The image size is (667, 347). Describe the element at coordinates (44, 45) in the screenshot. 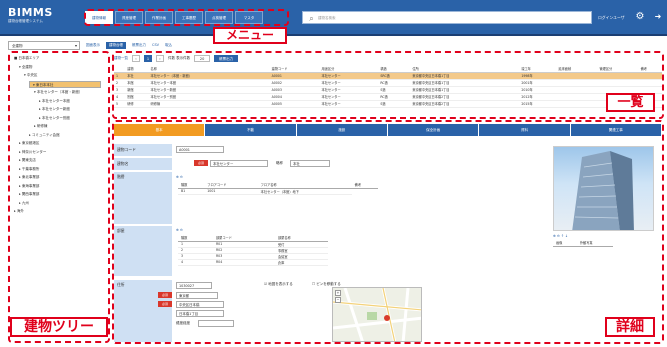

I see `building-filter-select: 全建物 ▾` at that location.